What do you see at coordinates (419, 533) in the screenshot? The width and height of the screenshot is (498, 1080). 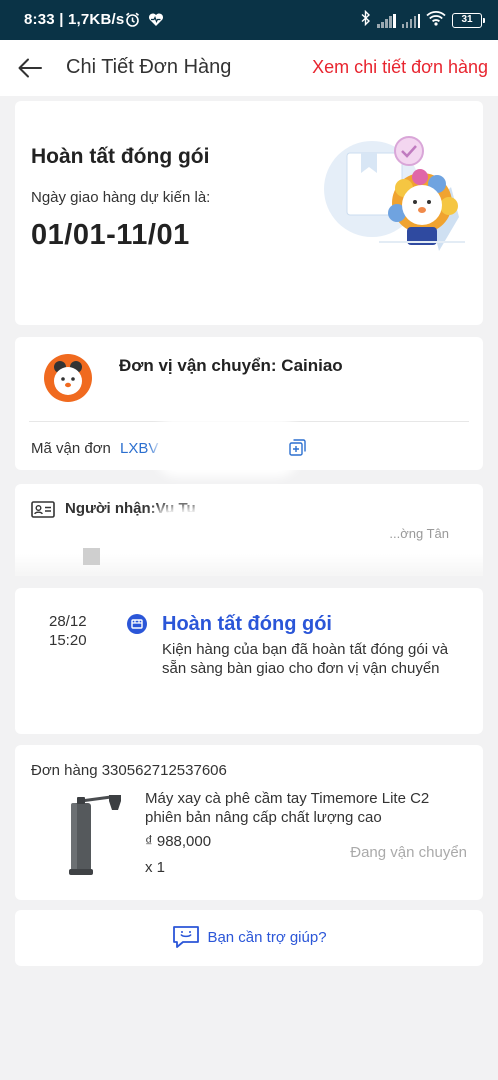 I see `recipient-address: ...ờng Tân` at bounding box center [419, 533].